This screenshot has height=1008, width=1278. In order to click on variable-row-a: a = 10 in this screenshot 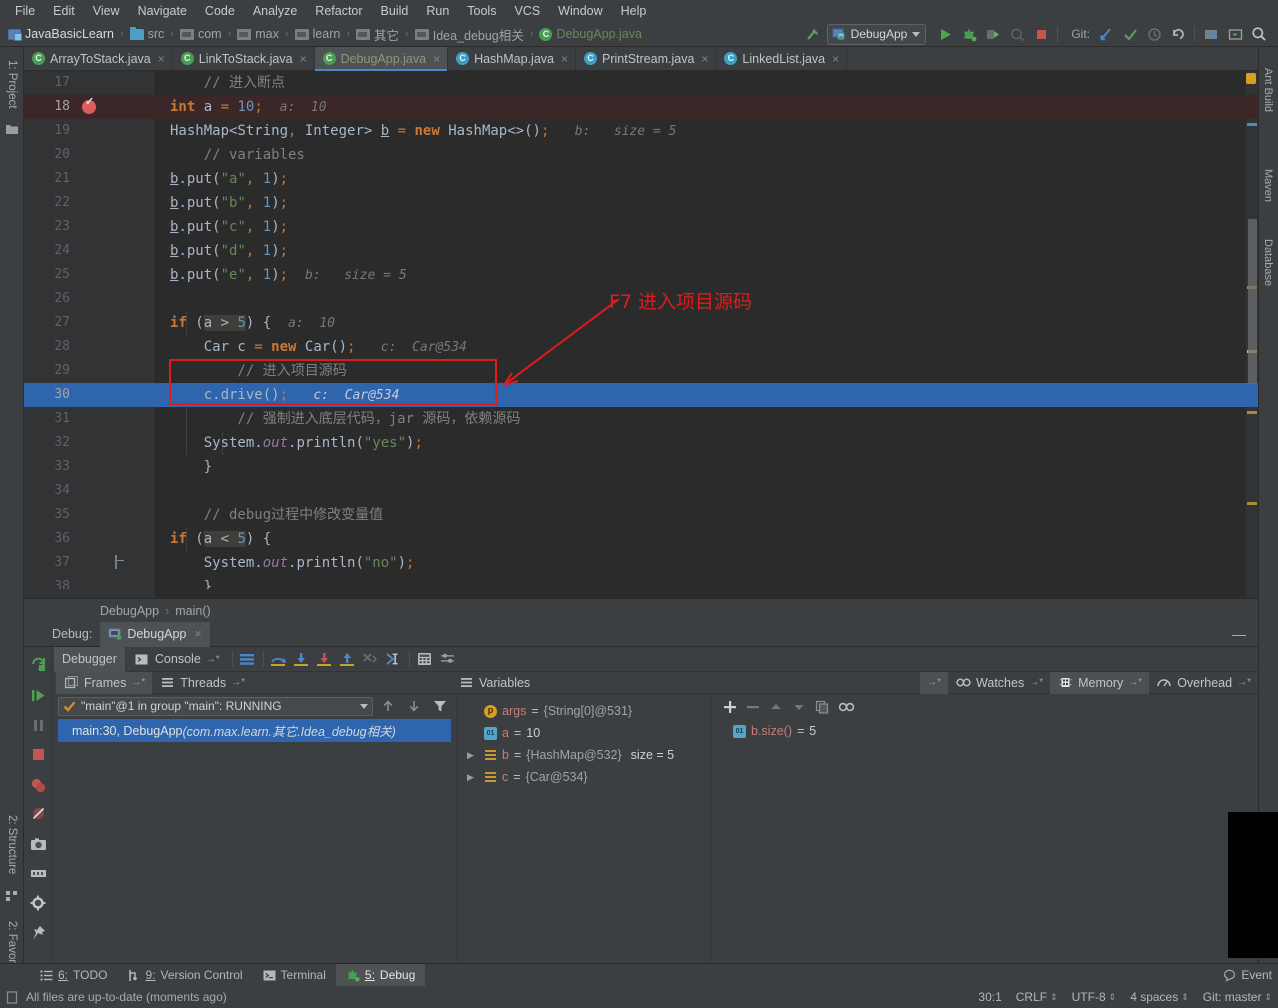, I will do `click(584, 733)`.